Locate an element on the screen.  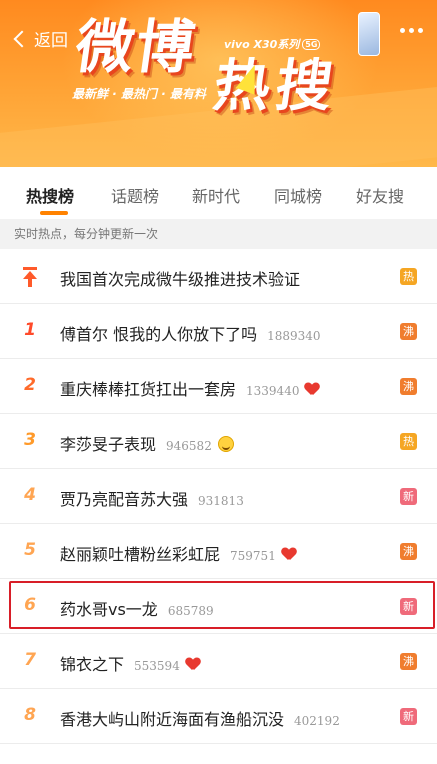
list-item-title-group: 李莎旻子表现 946582 is located at coordinates (147, 443).